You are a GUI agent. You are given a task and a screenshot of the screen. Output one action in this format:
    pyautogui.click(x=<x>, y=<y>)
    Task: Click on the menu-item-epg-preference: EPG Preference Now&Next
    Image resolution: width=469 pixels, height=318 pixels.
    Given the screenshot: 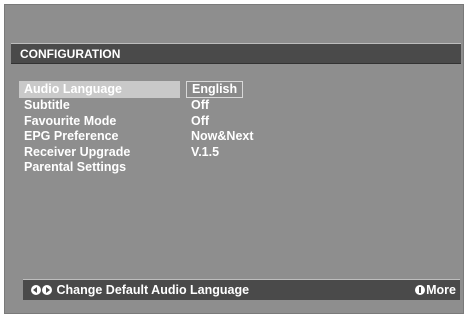 What is the action you would take?
    pyautogui.click(x=239, y=137)
    